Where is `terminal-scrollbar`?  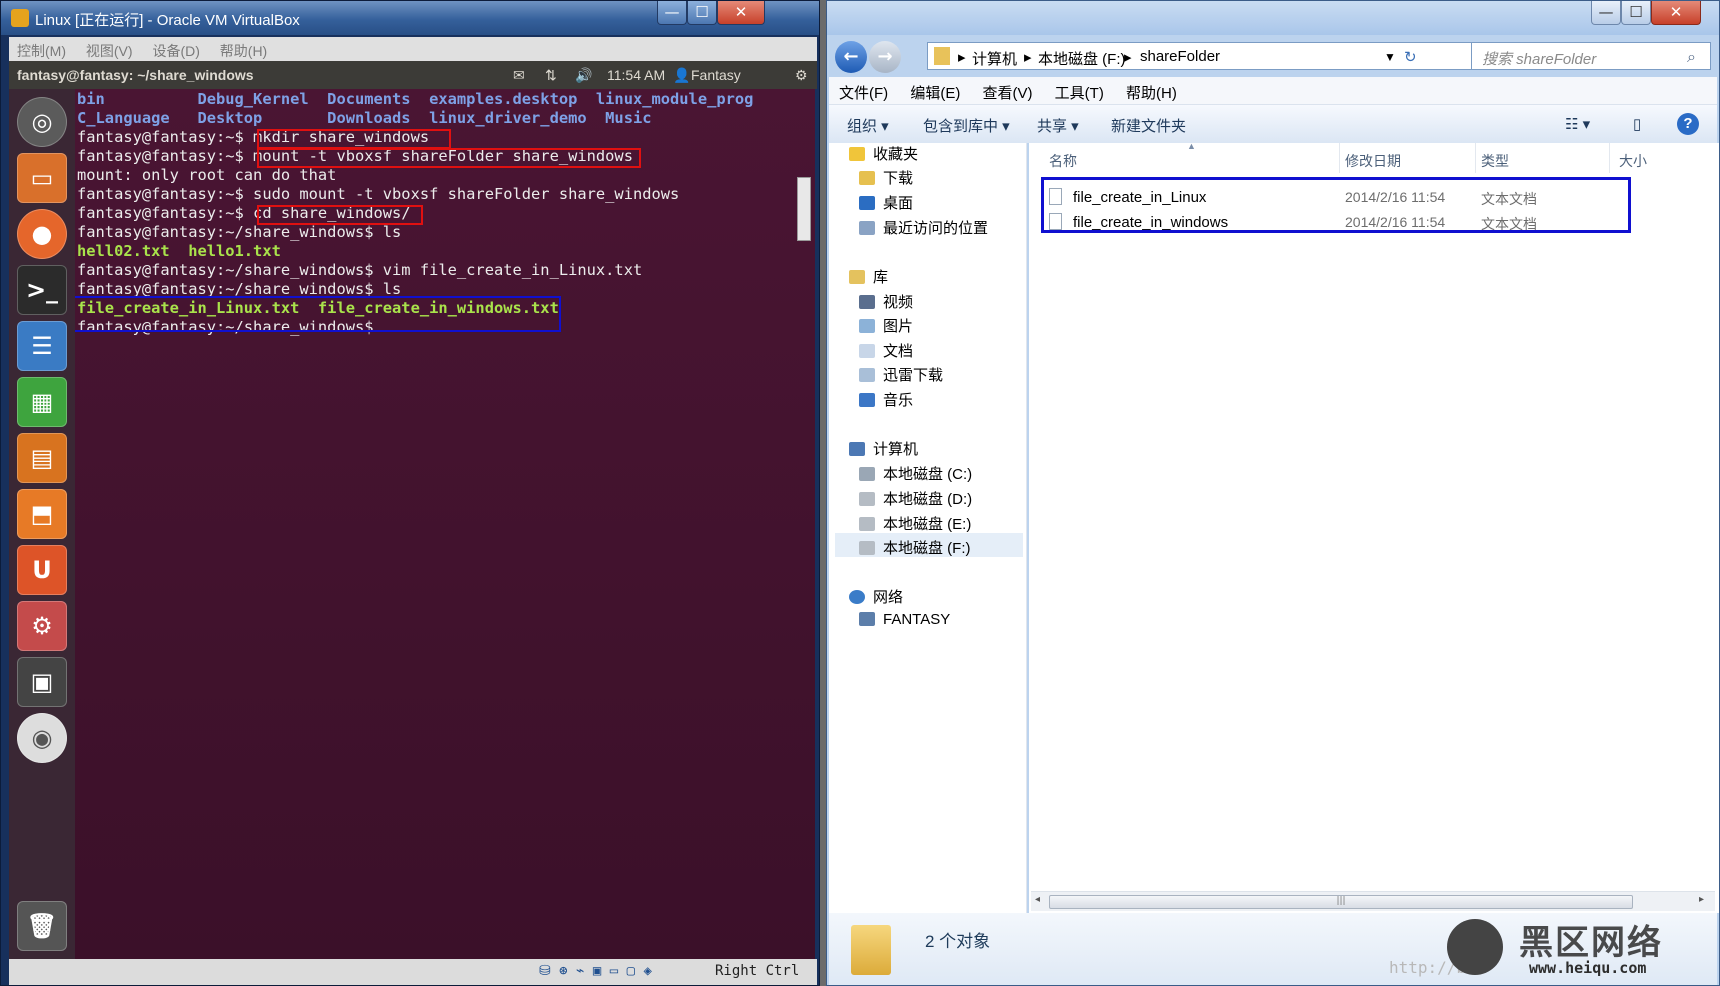
terminal-scrollbar is located at coordinates (804, 209).